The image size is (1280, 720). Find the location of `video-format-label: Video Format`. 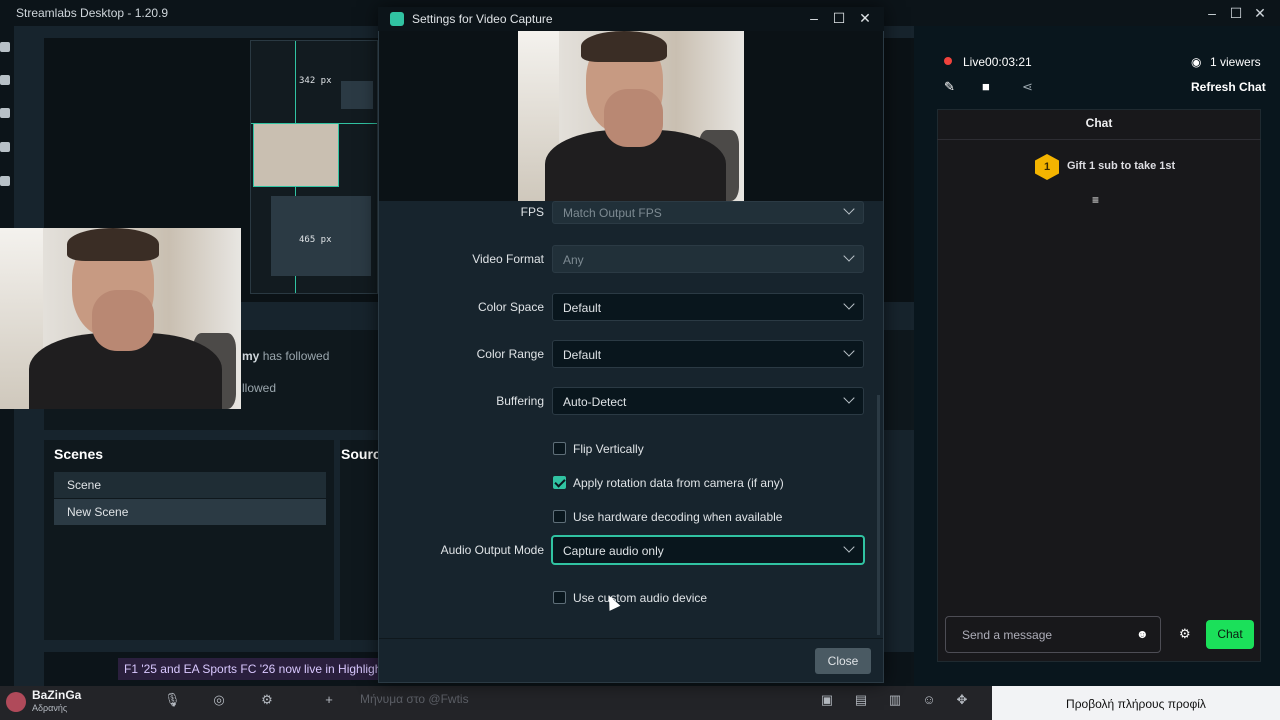

video-format-label: Video Format is located at coordinates (508, 259).